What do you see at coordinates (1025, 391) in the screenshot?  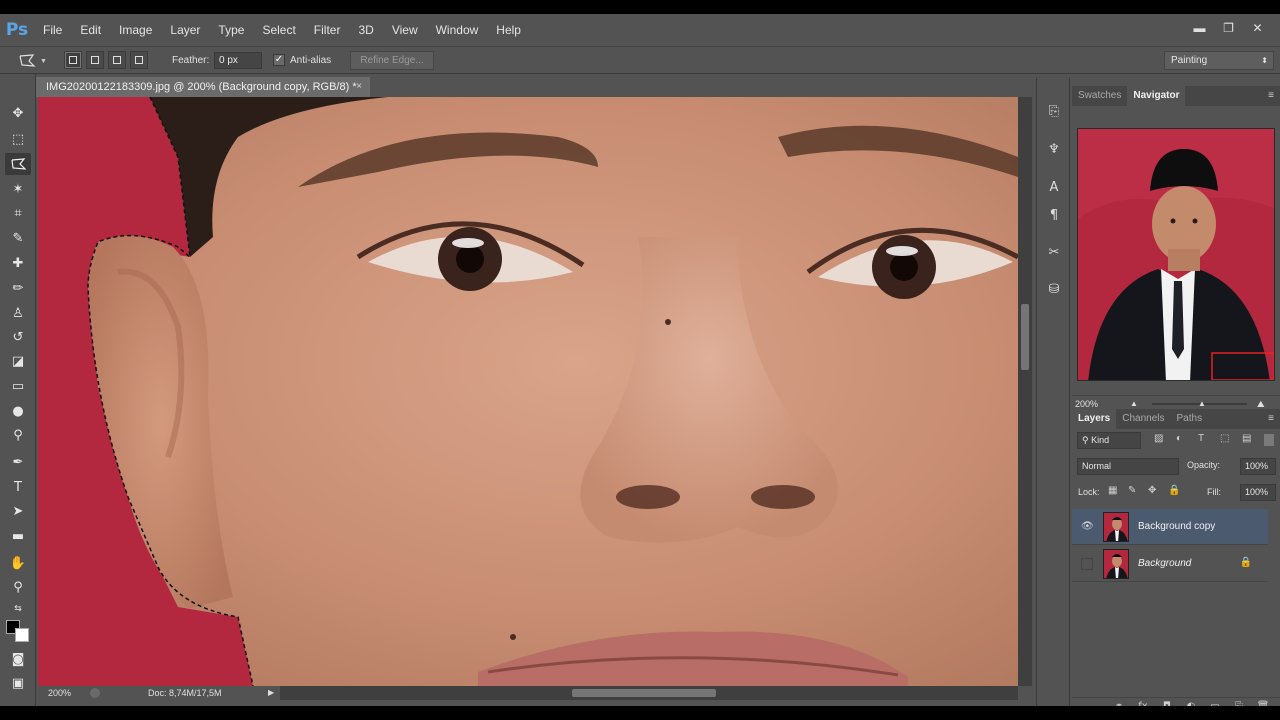 I see `vertical-scrollbar` at bounding box center [1025, 391].